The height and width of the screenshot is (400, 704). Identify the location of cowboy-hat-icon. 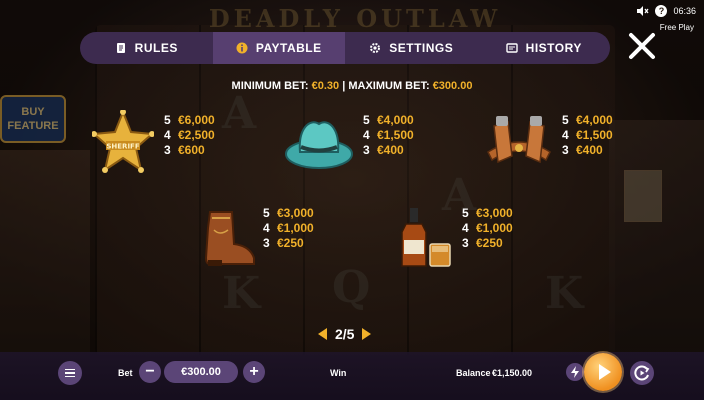
(319, 145).